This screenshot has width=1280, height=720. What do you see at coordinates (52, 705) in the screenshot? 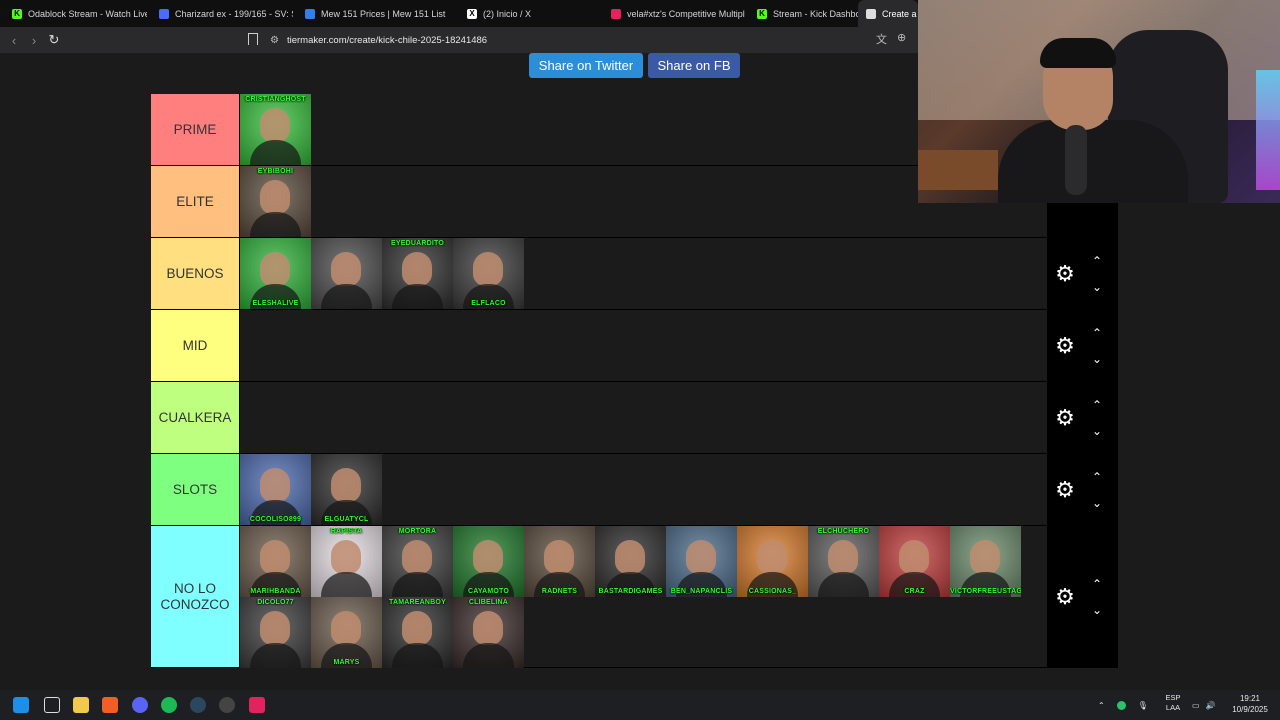
I see `task-view-icon` at bounding box center [52, 705].